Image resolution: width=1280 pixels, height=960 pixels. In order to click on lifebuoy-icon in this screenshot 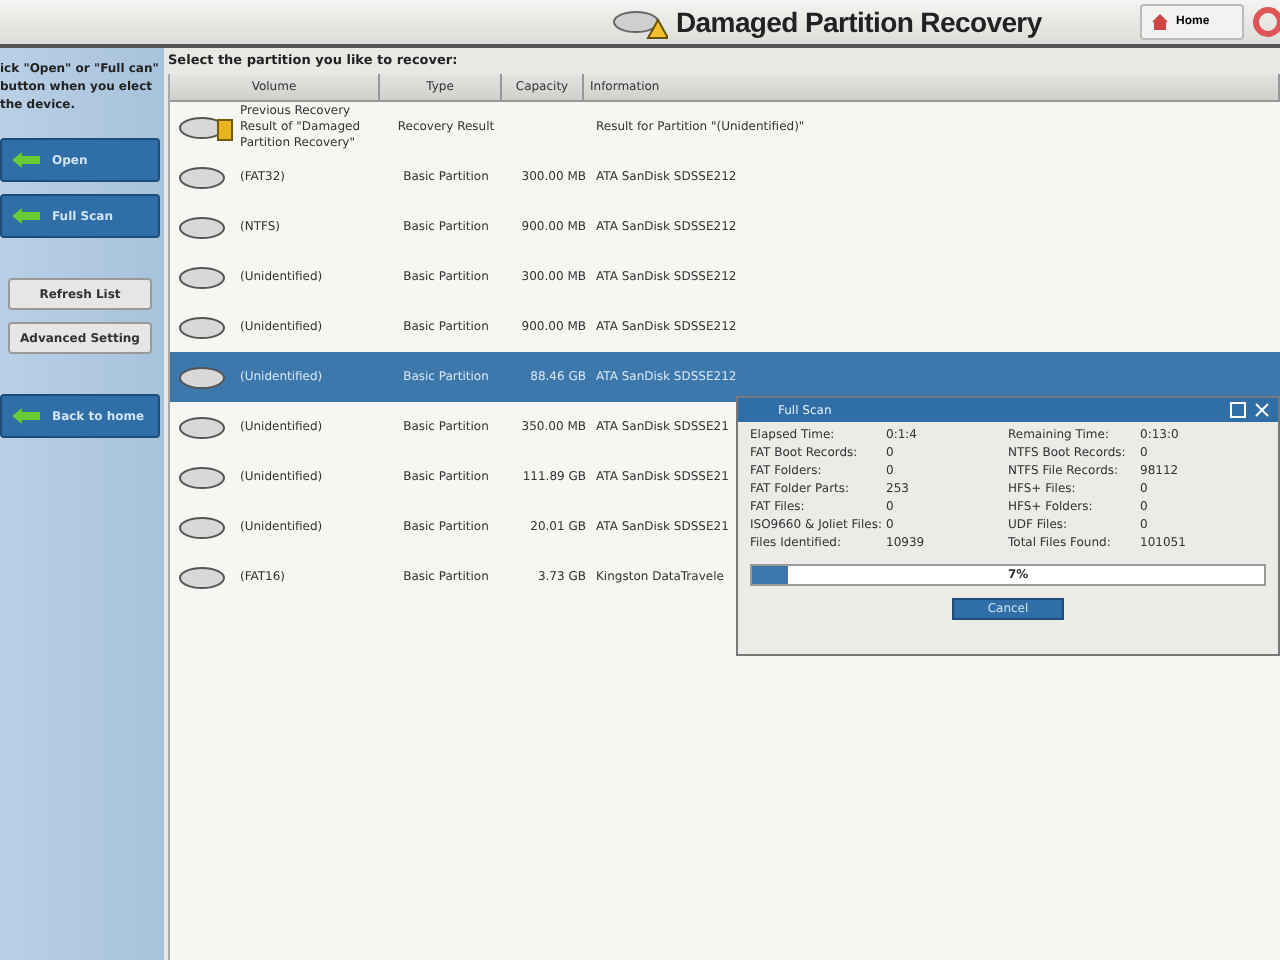, I will do `click(1266, 22)`.